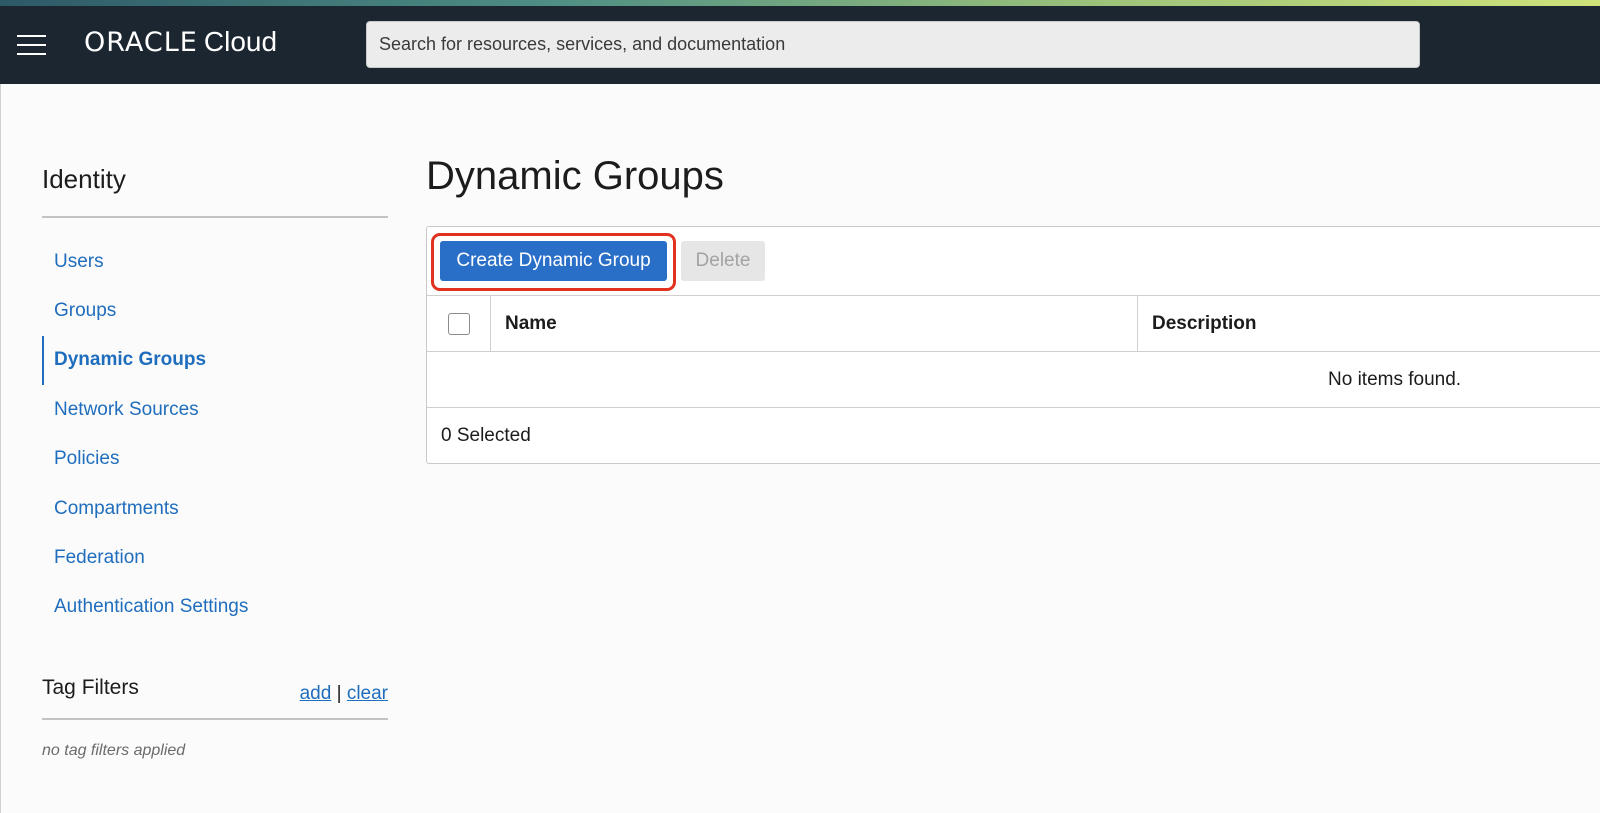 This screenshot has height=813, width=1600. I want to click on left-edge-divider, so click(0, 448).